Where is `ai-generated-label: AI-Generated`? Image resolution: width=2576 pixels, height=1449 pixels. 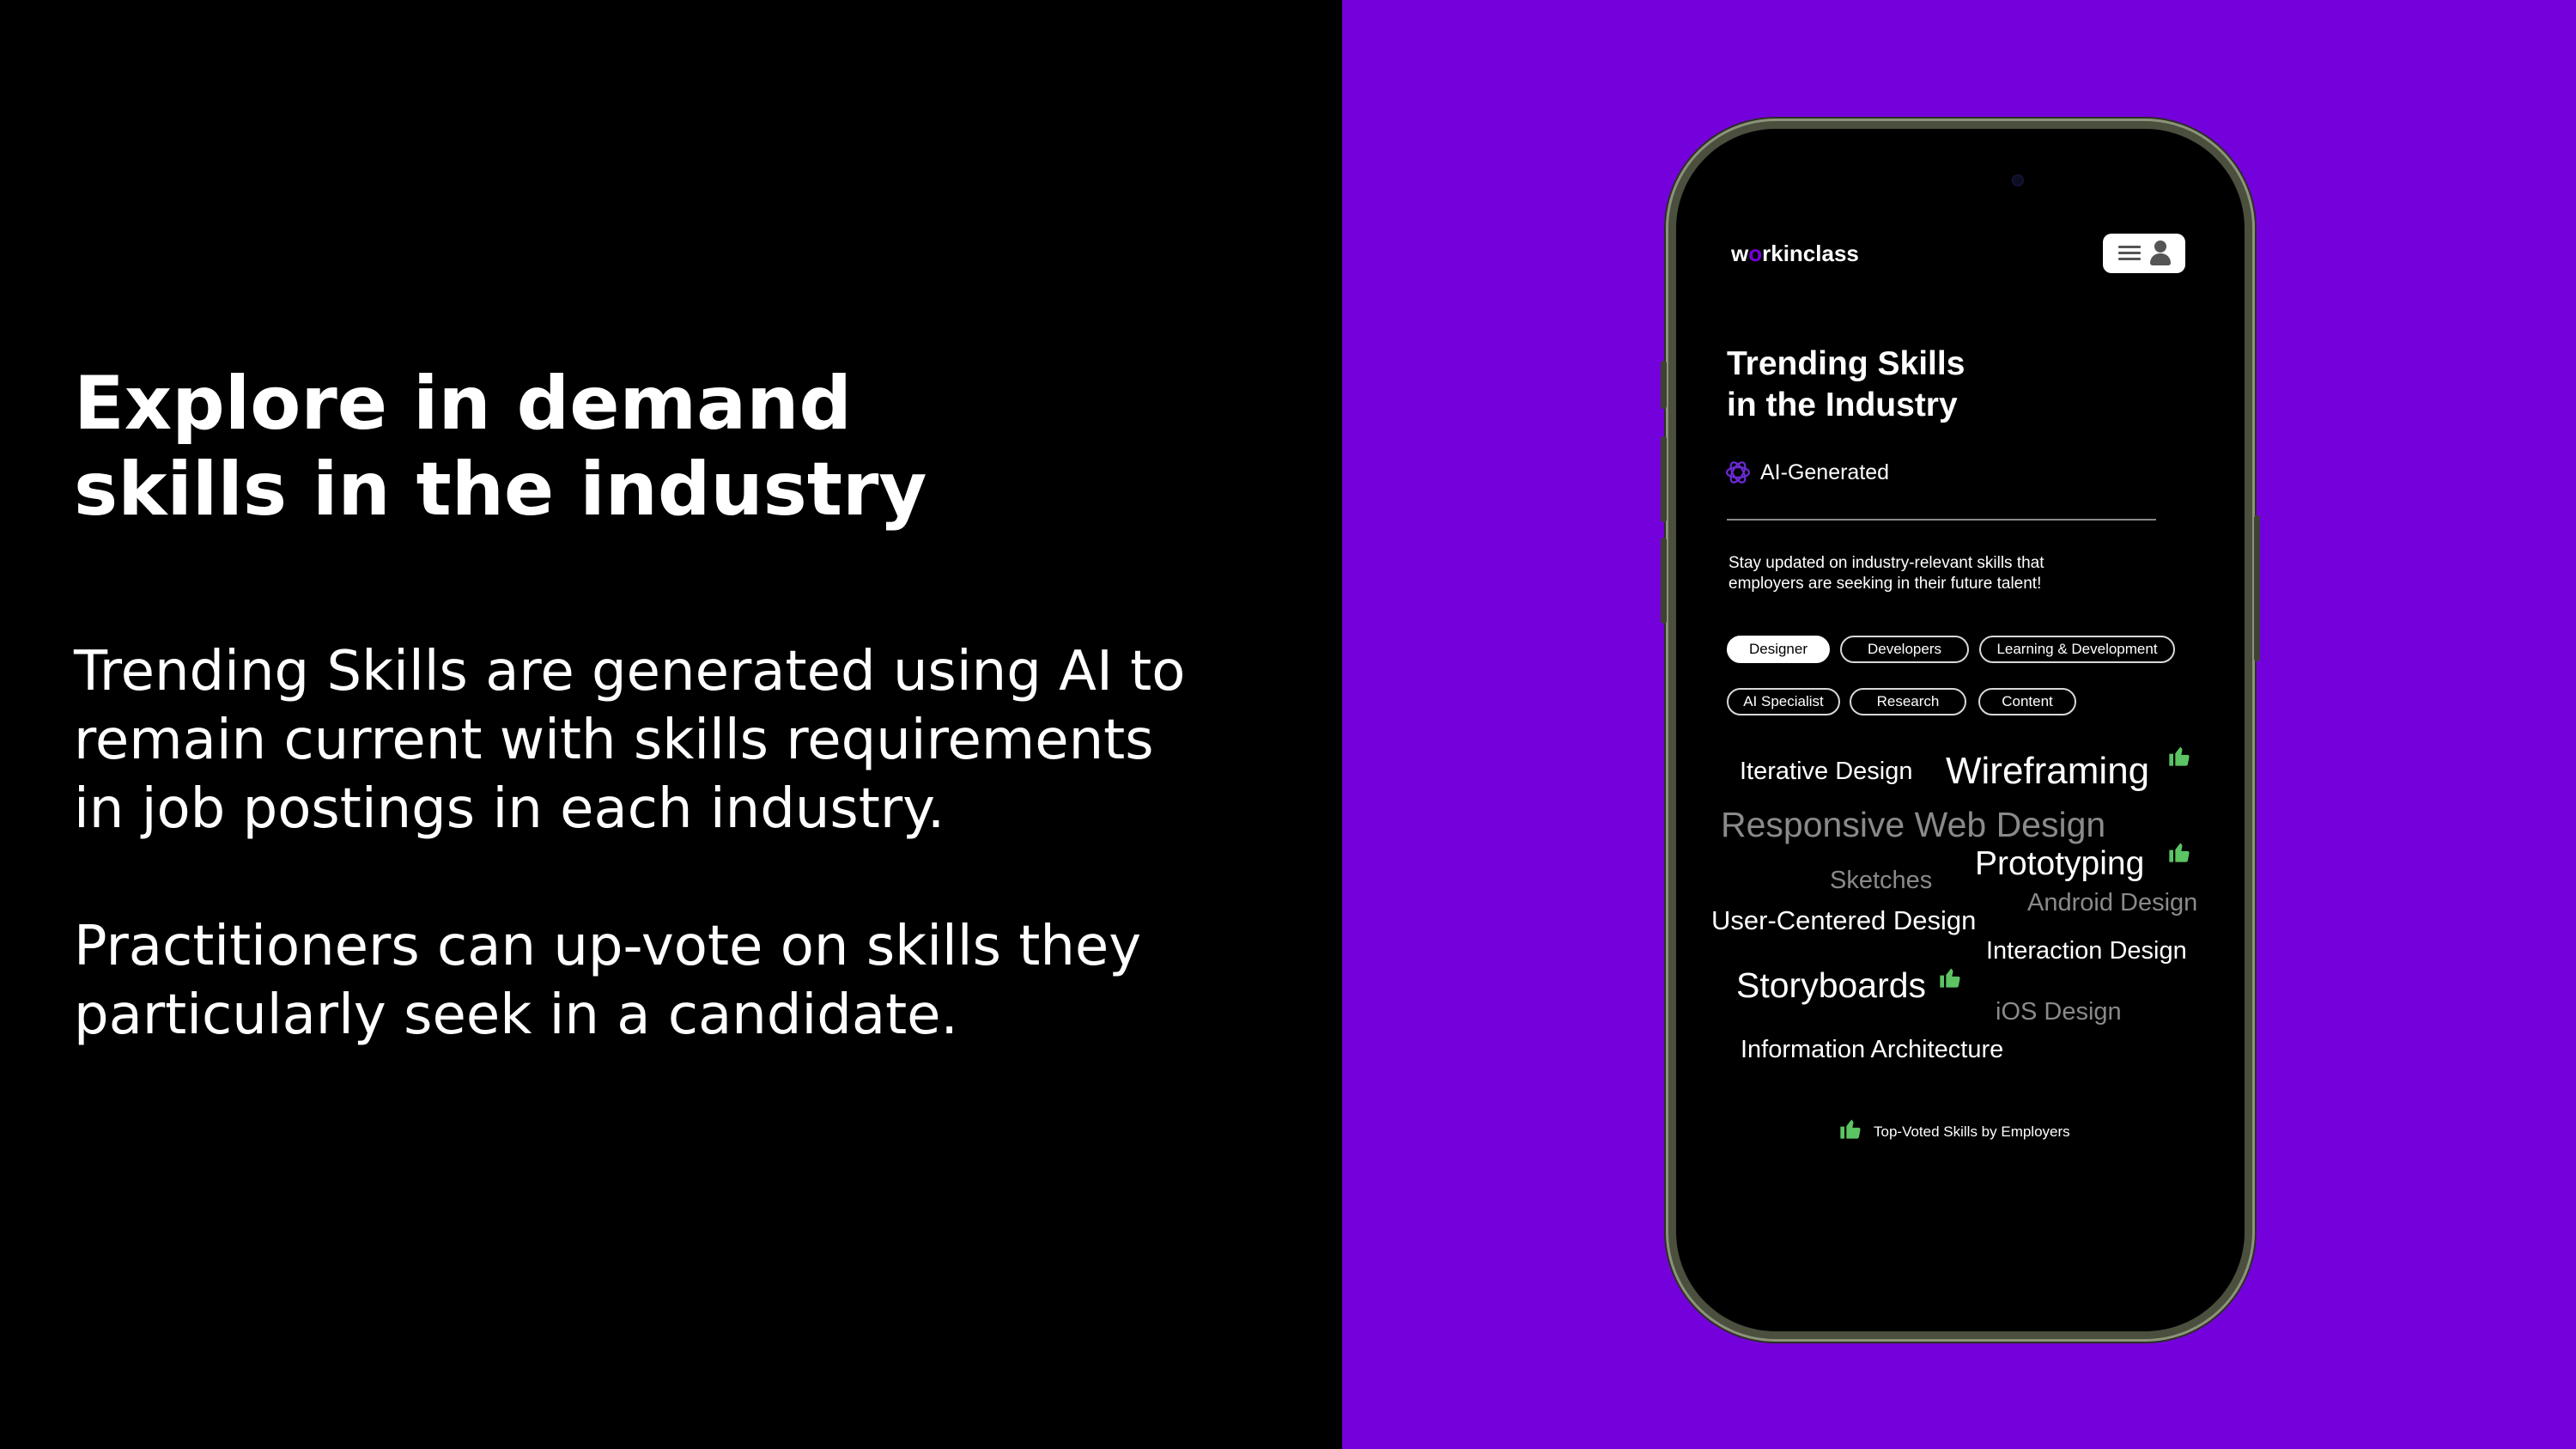
ai-generated-label: AI-Generated is located at coordinates (1825, 472).